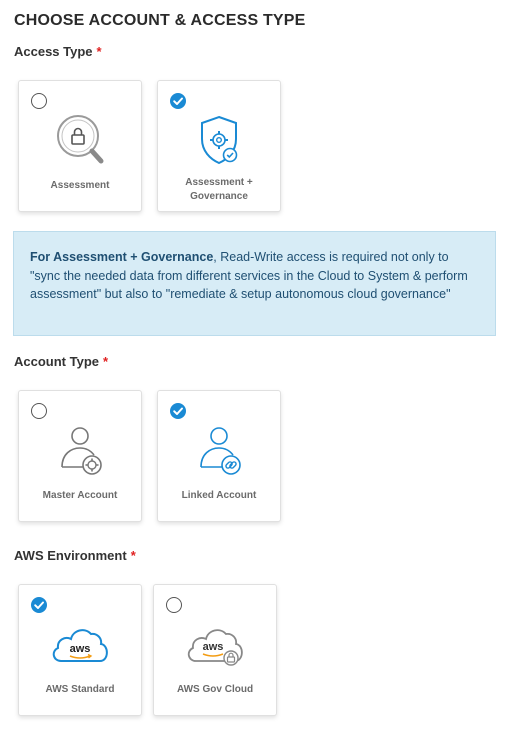  I want to click on option-label: Linked Account, so click(219, 495).